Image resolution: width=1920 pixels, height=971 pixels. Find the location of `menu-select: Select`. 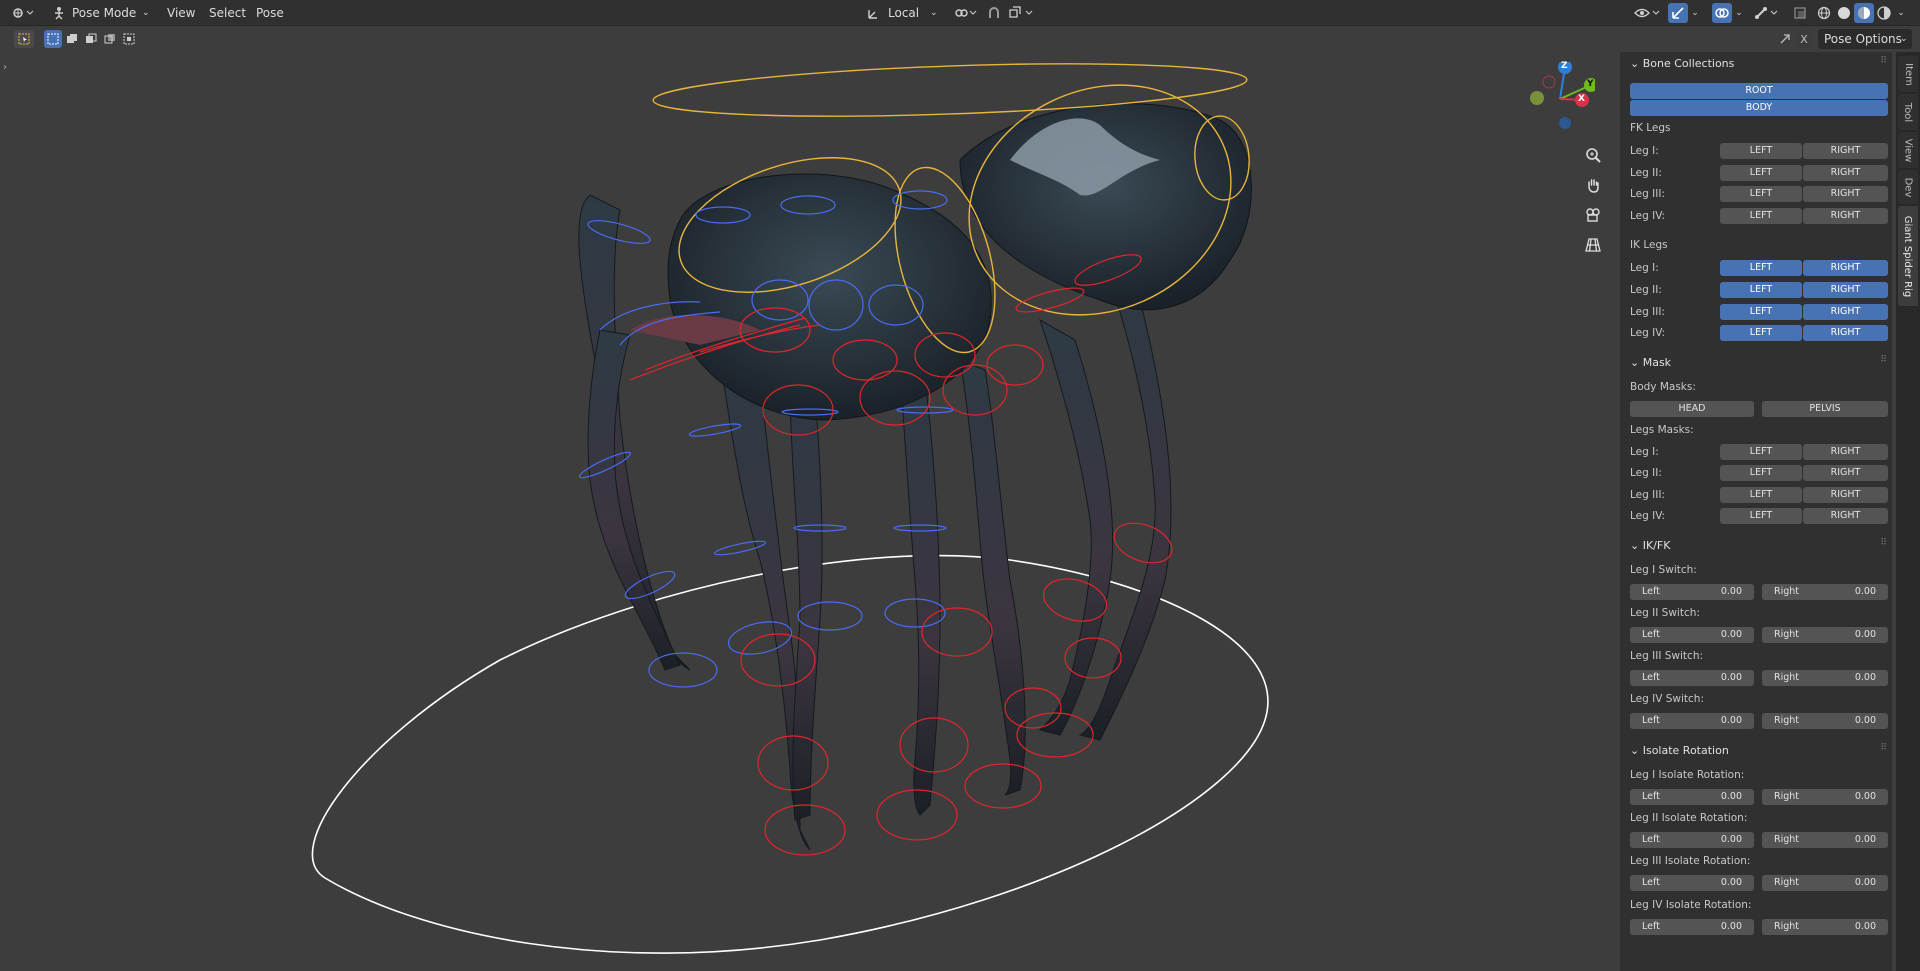

menu-select: Select is located at coordinates (227, 13).